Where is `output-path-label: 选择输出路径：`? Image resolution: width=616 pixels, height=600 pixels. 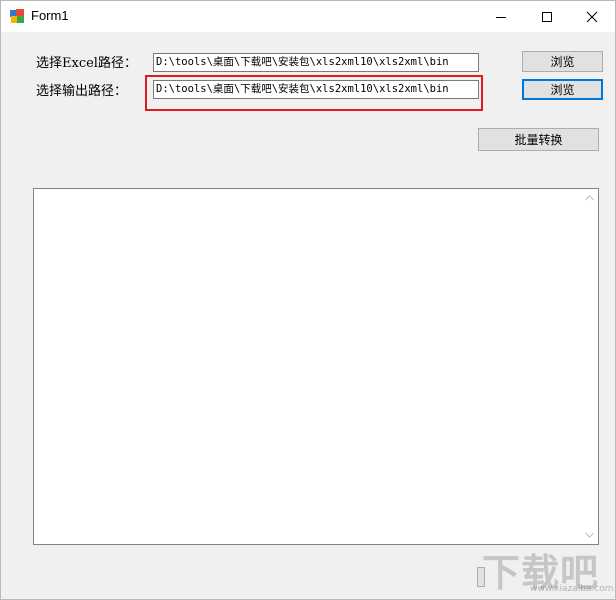 output-path-label: 选择输出路径： is located at coordinates (82, 91).